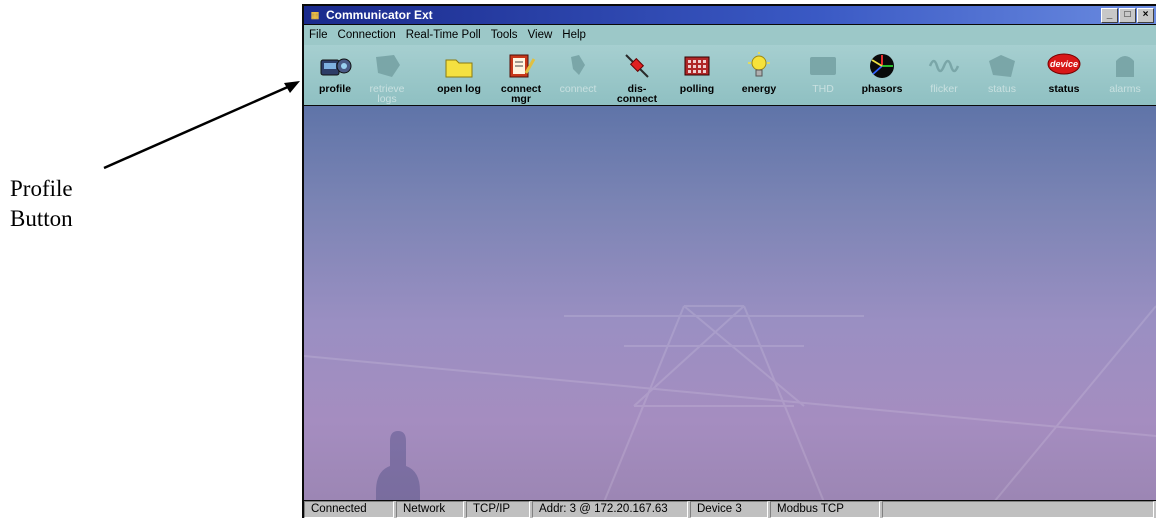  Describe the element at coordinates (388, 66) in the screenshot. I see `retrieve-logs-icon` at that location.